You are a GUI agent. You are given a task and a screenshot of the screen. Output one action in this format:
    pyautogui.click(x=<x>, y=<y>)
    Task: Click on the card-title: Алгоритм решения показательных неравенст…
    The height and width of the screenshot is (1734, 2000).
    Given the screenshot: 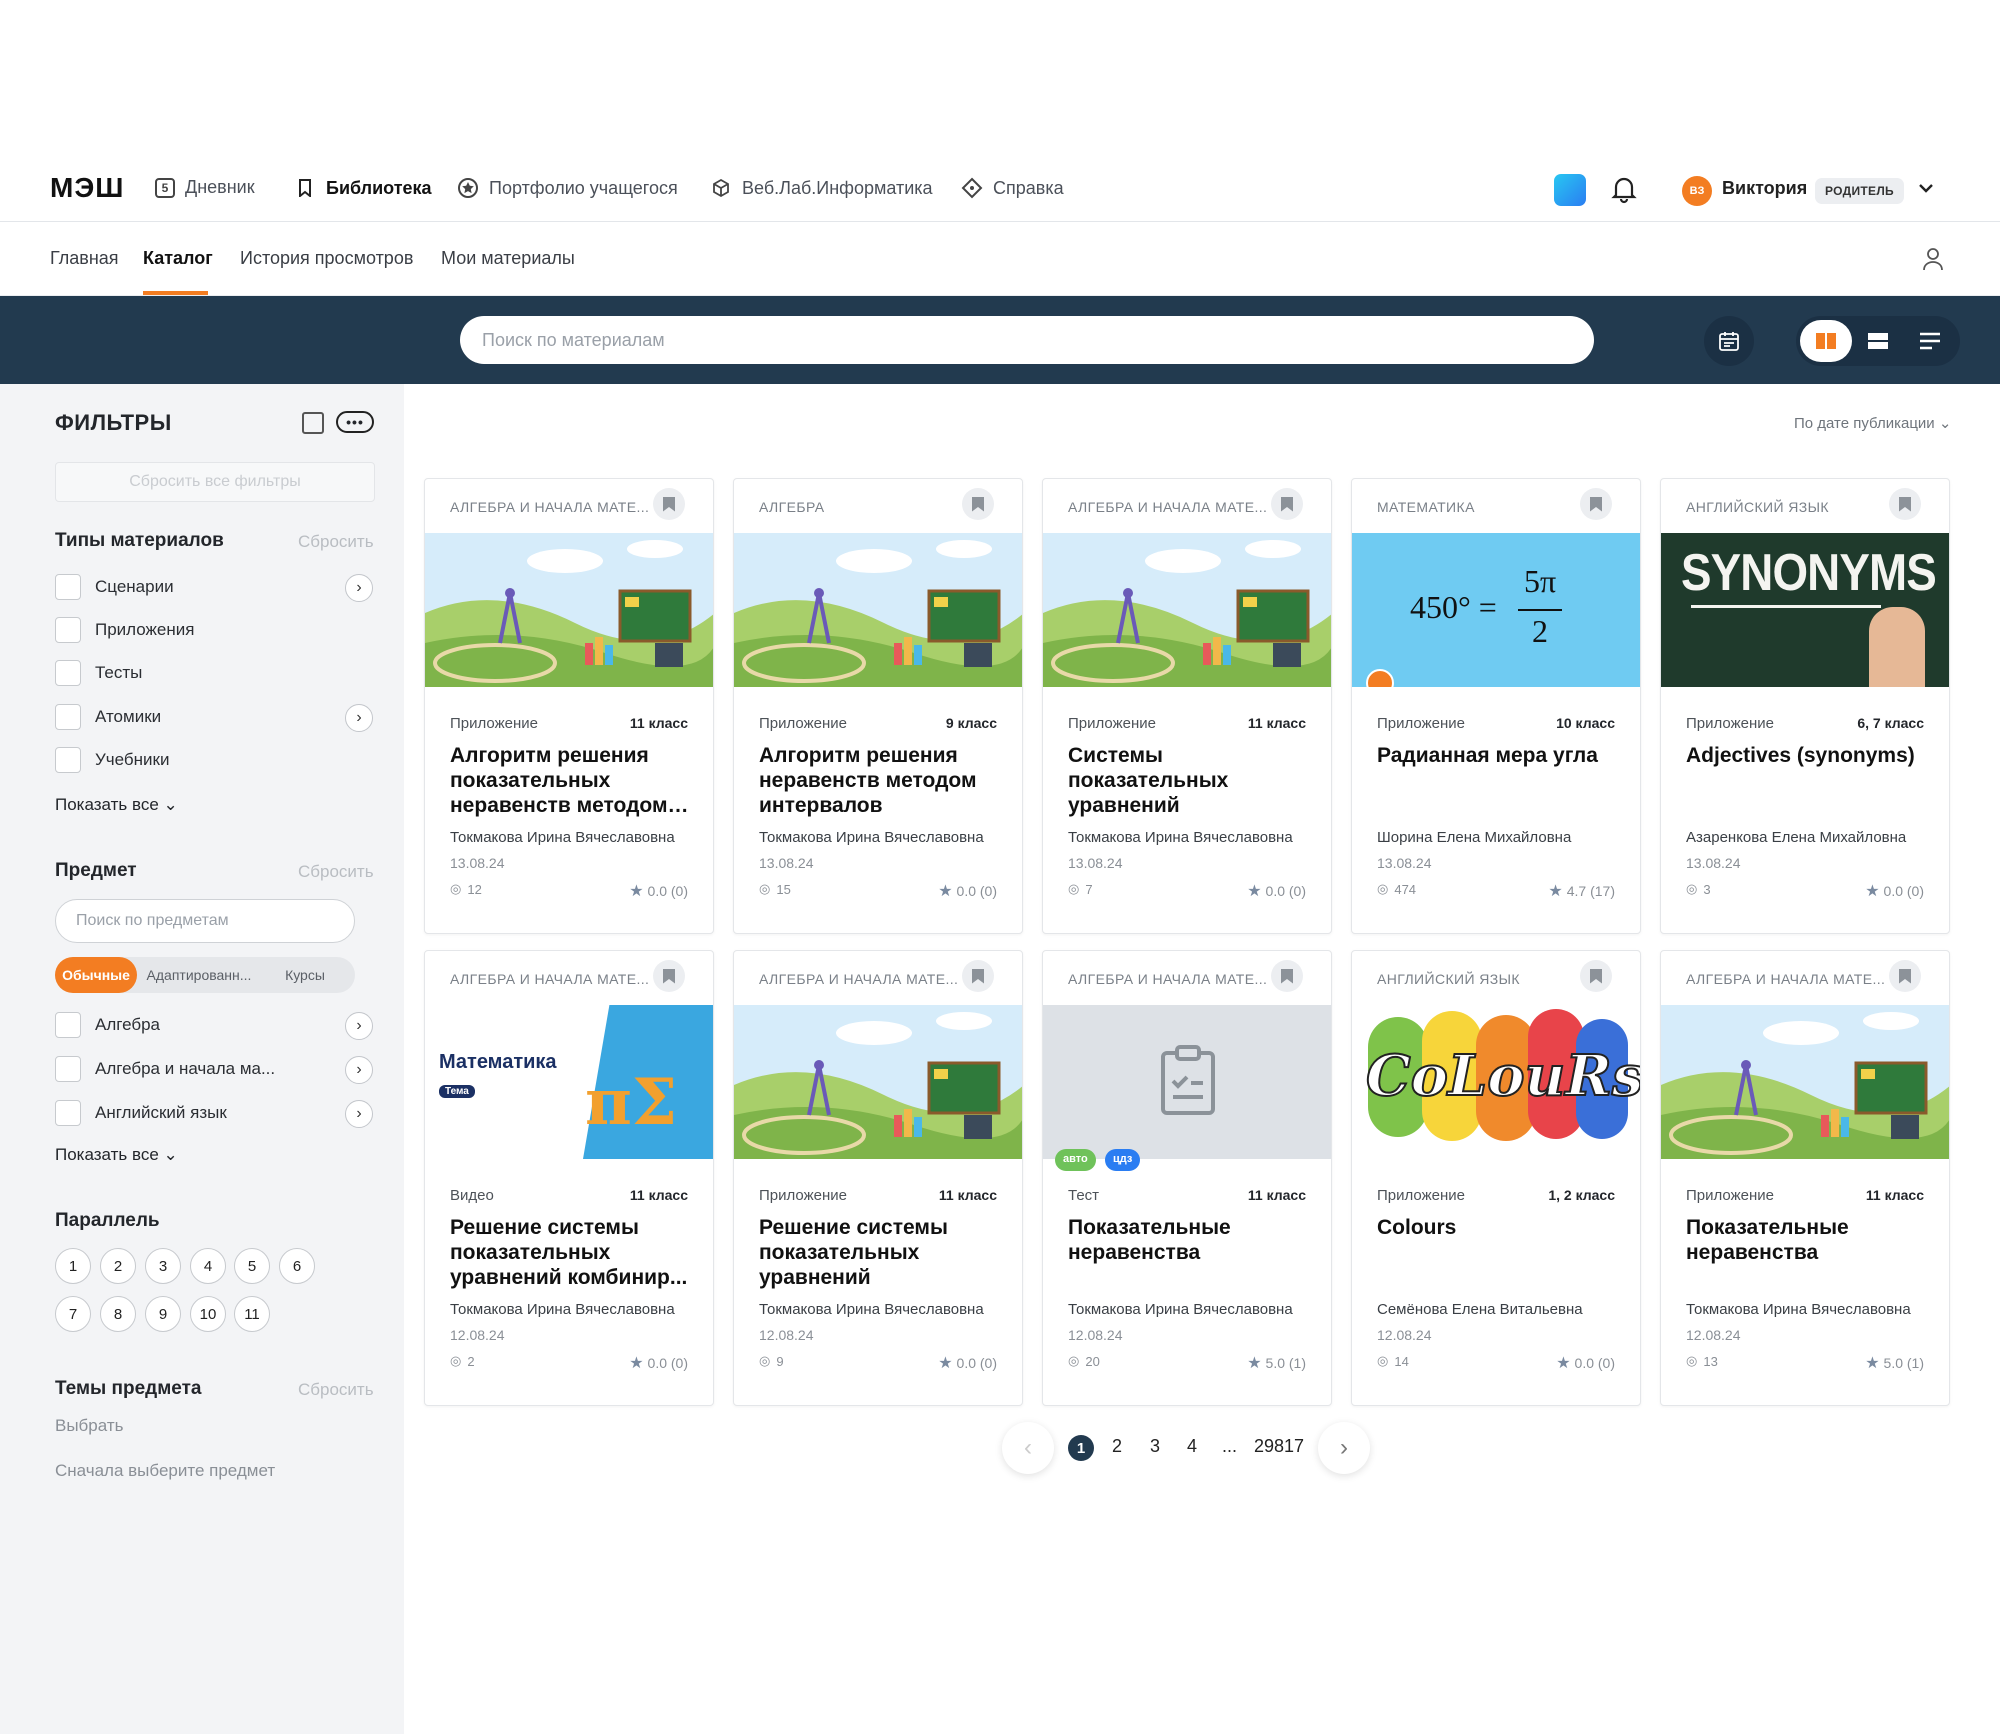 What is the action you would take?
    pyautogui.click(x=572, y=780)
    